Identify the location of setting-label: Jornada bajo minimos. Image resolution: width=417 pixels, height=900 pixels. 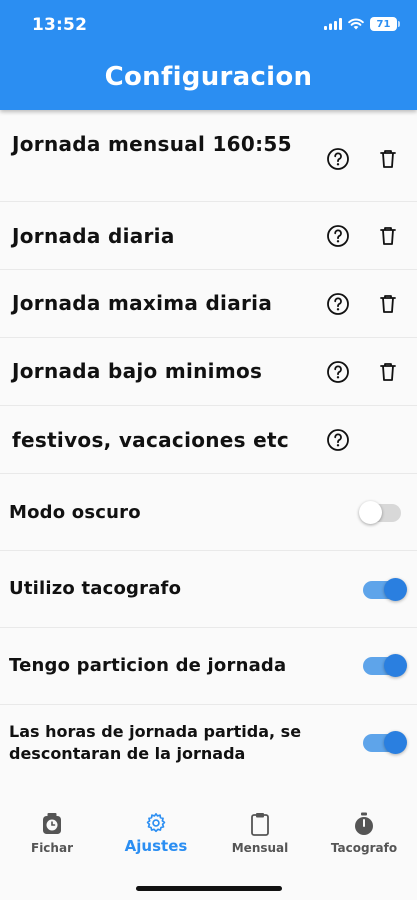
(137, 371).